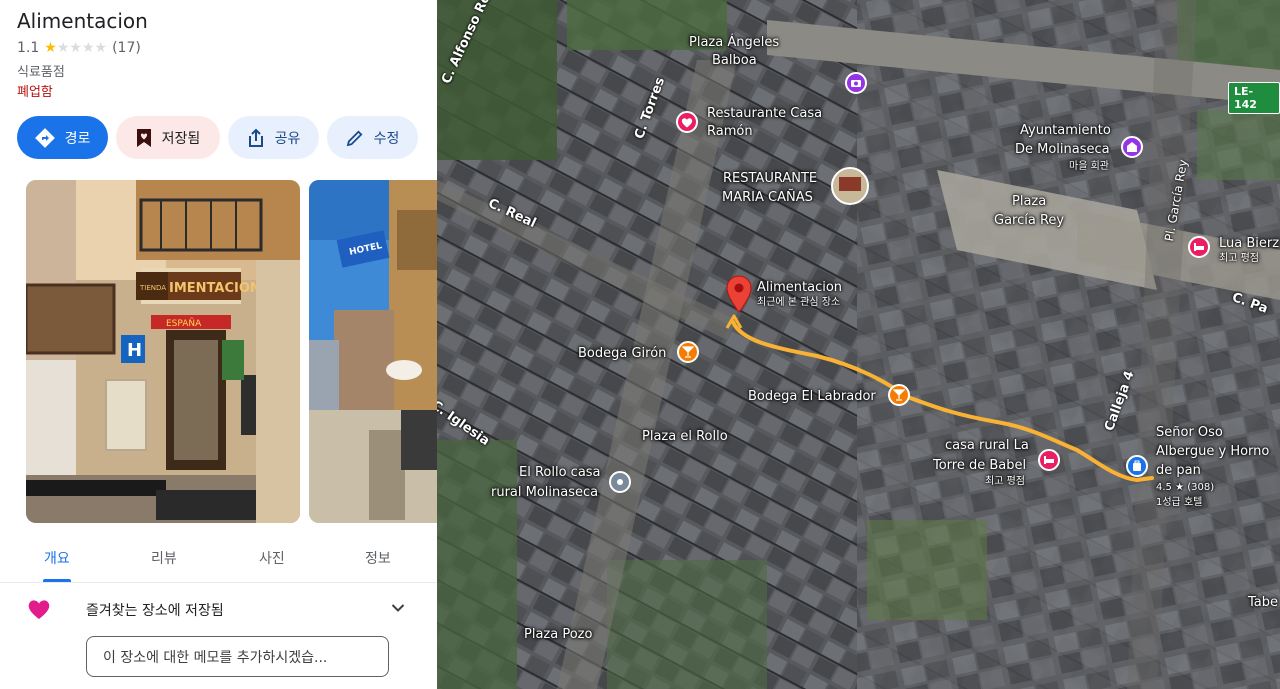  What do you see at coordinates (77, 138) in the screenshot?
I see `directions-label: 경로` at bounding box center [77, 138].